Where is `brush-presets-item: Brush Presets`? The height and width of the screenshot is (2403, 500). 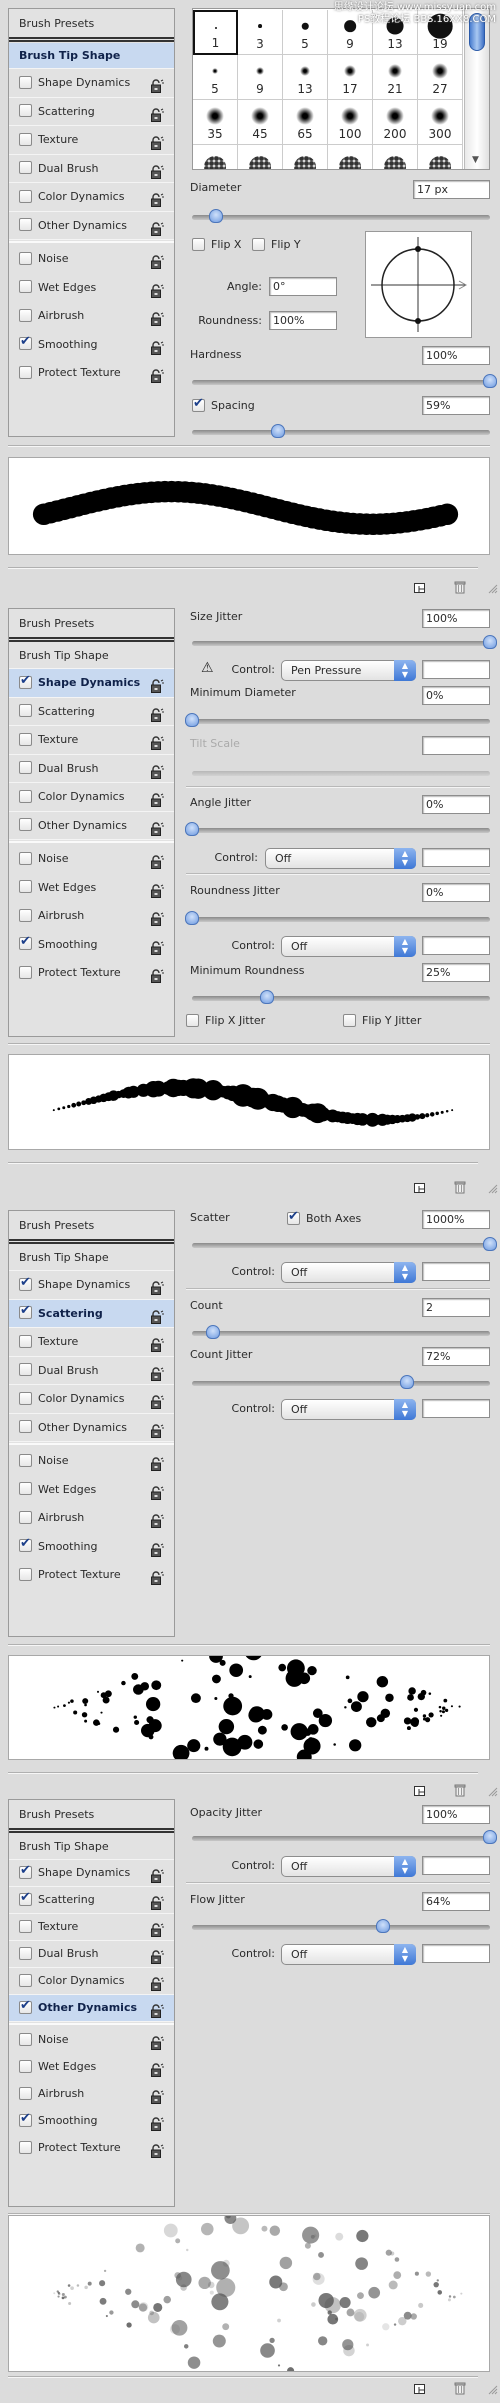 brush-presets-item: Brush Presets is located at coordinates (91, 624).